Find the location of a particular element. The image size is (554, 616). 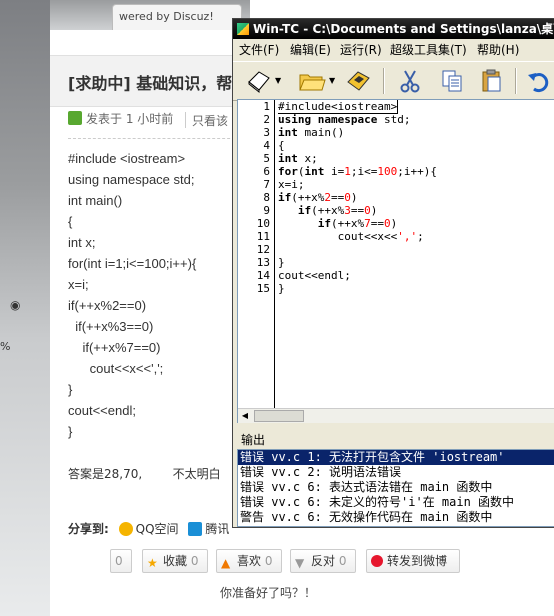

share-bar: 分享到: QQ空间 腾讯 is located at coordinates (148, 528).